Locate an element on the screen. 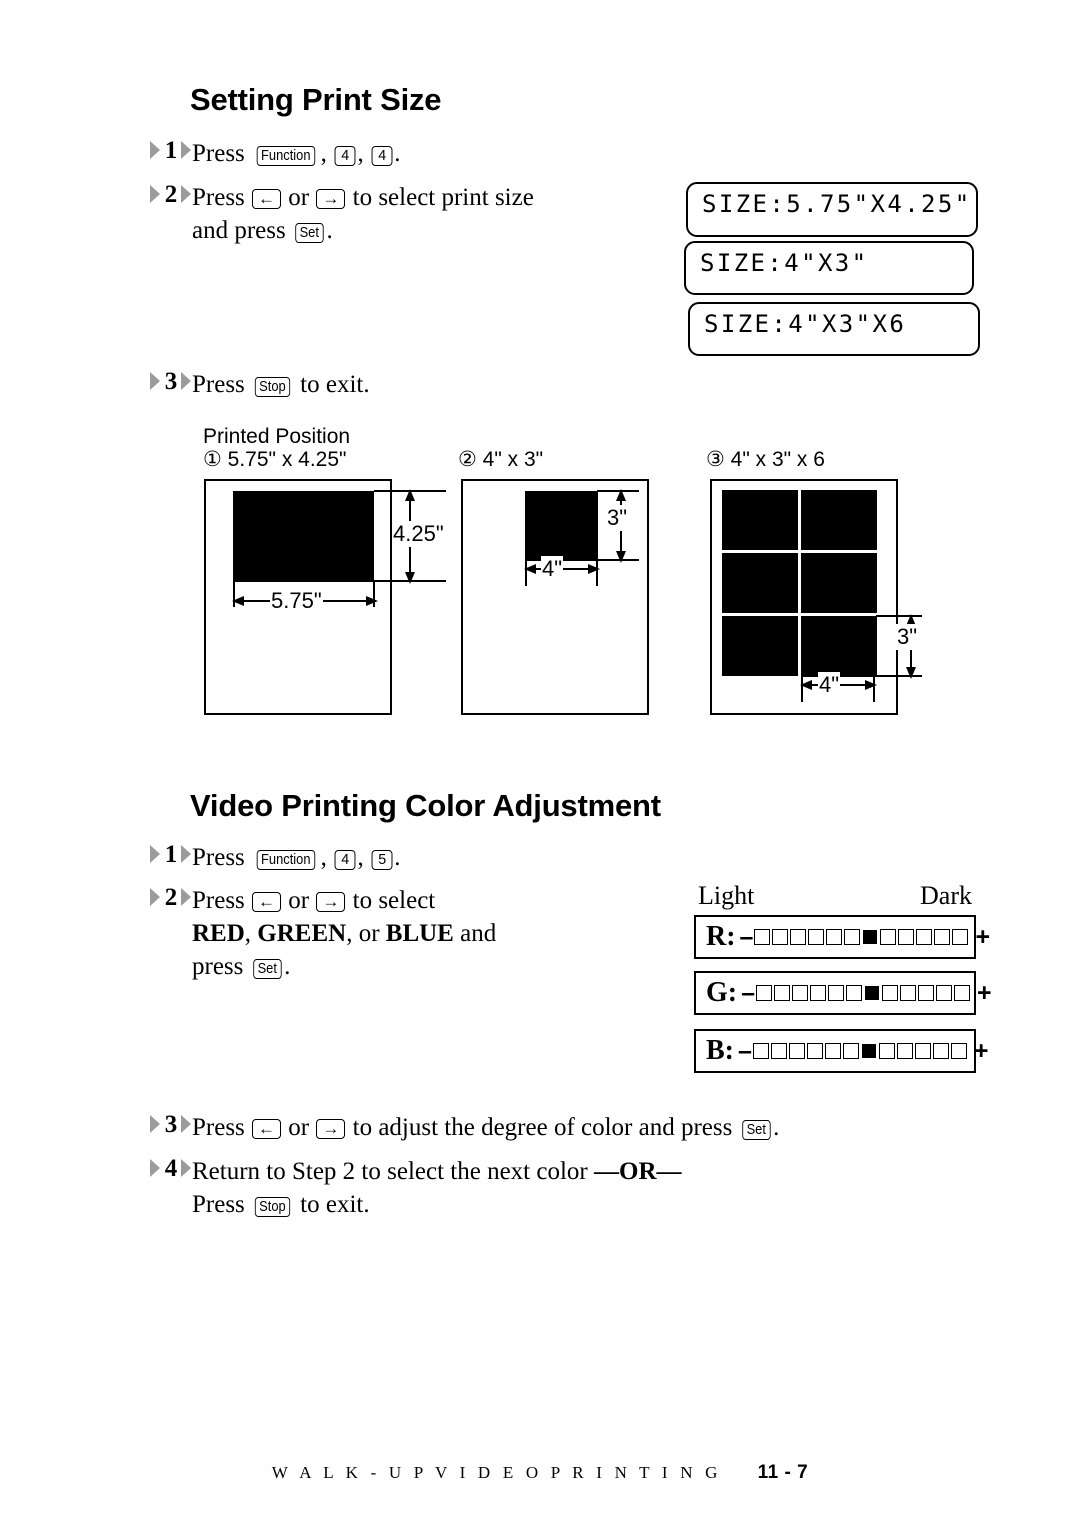  lcd-display-size-4x3: SIZE:4"X3" is located at coordinates (829, 268).